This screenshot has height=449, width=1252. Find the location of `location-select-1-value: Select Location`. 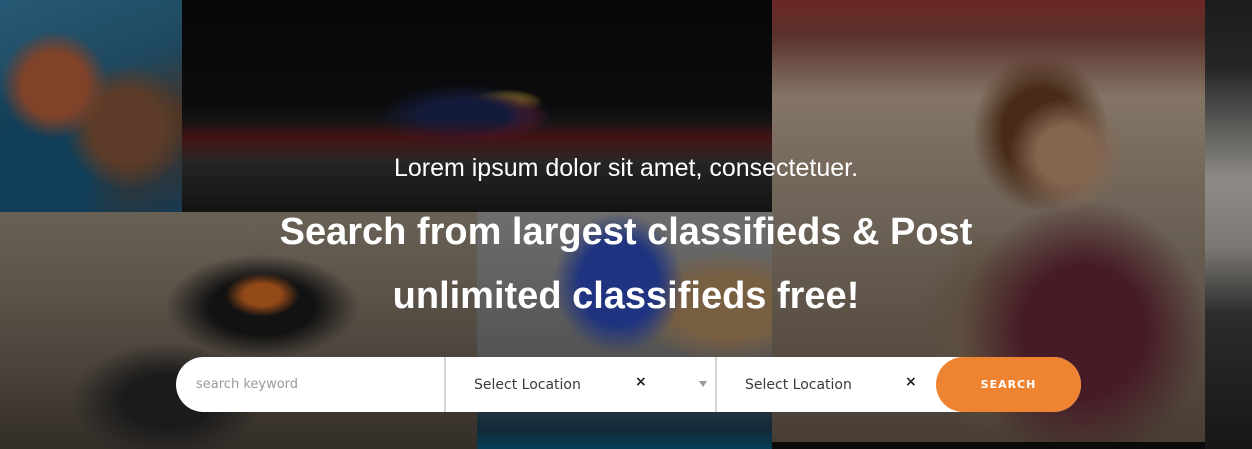

location-select-1-value: Select Location is located at coordinates (527, 384).